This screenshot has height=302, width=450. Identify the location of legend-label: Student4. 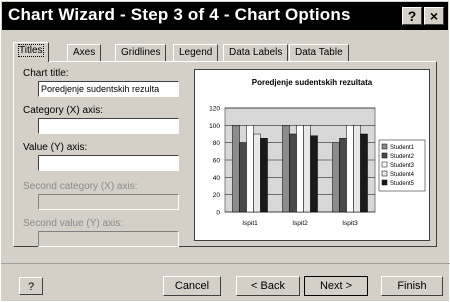
(402, 175).